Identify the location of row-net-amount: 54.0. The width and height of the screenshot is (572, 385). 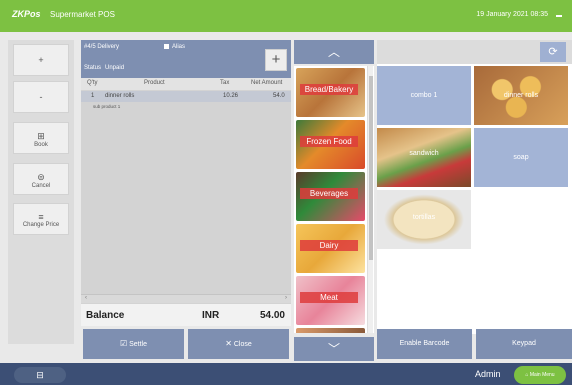
(279, 96).